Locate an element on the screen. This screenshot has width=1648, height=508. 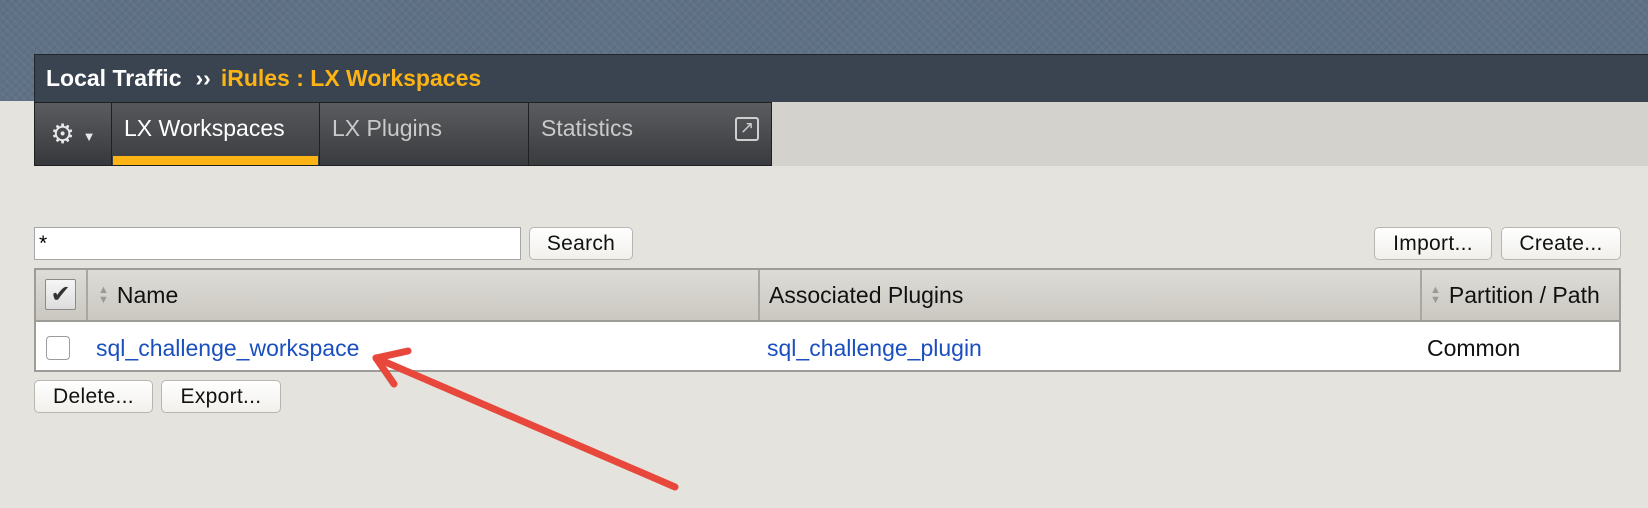
tab-lx-plugins: LX Plugins is located at coordinates (424, 134).